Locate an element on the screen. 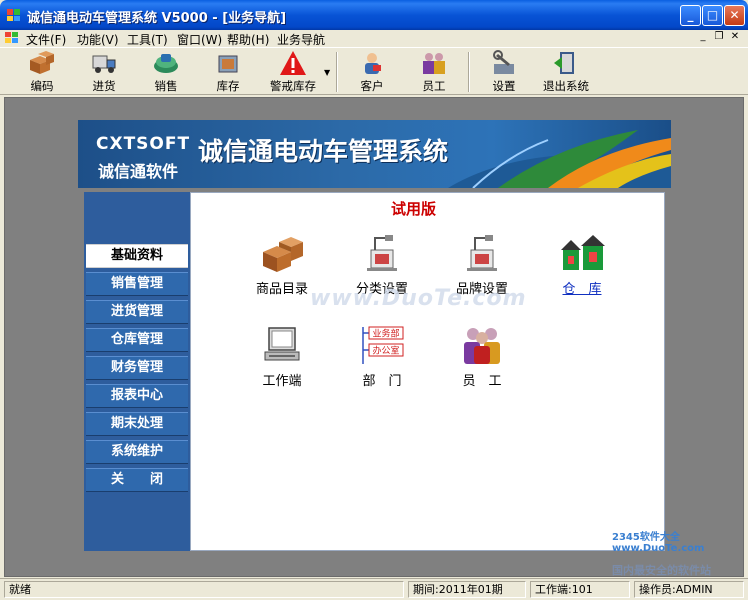 This screenshot has height=600, width=748. system-title: 诚信通电动车管理系统 is located at coordinates (323, 151).